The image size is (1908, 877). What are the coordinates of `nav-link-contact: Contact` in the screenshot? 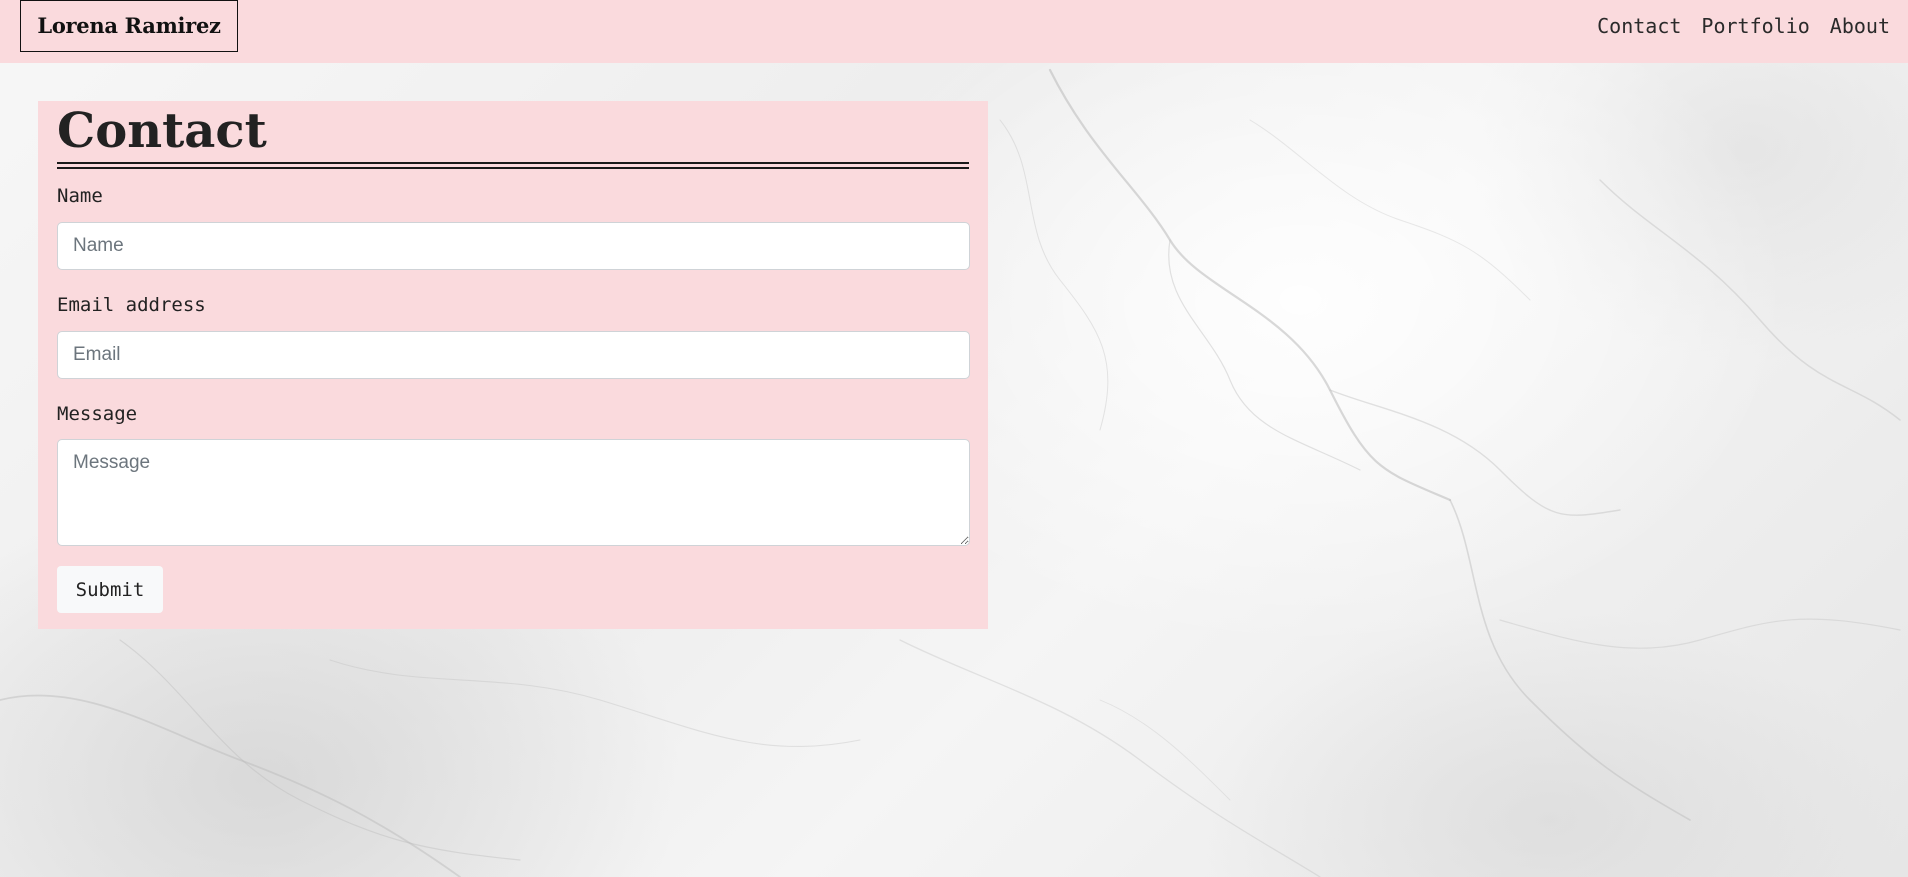 It's located at (1639, 26).